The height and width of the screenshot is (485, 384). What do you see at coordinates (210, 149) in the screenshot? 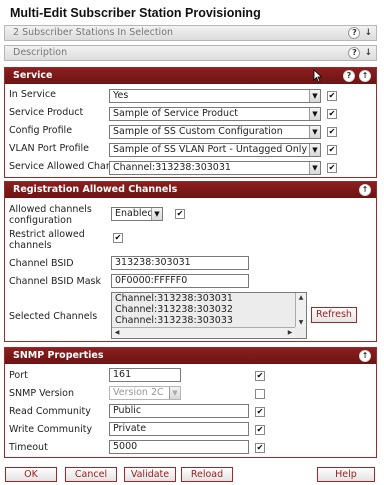
I see `vlan-port-profile-value: Sample of SS VLAN Port - Untagged Only` at bounding box center [210, 149].